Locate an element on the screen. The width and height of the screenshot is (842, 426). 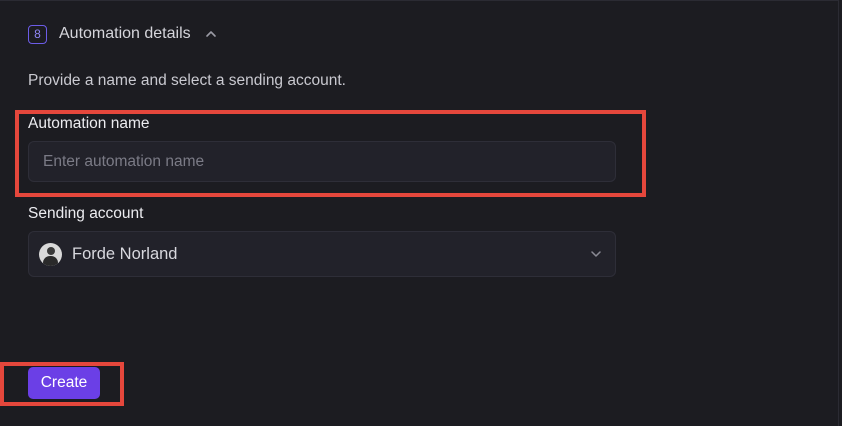
sending-account-value: Forde Norland is located at coordinates (125, 253).